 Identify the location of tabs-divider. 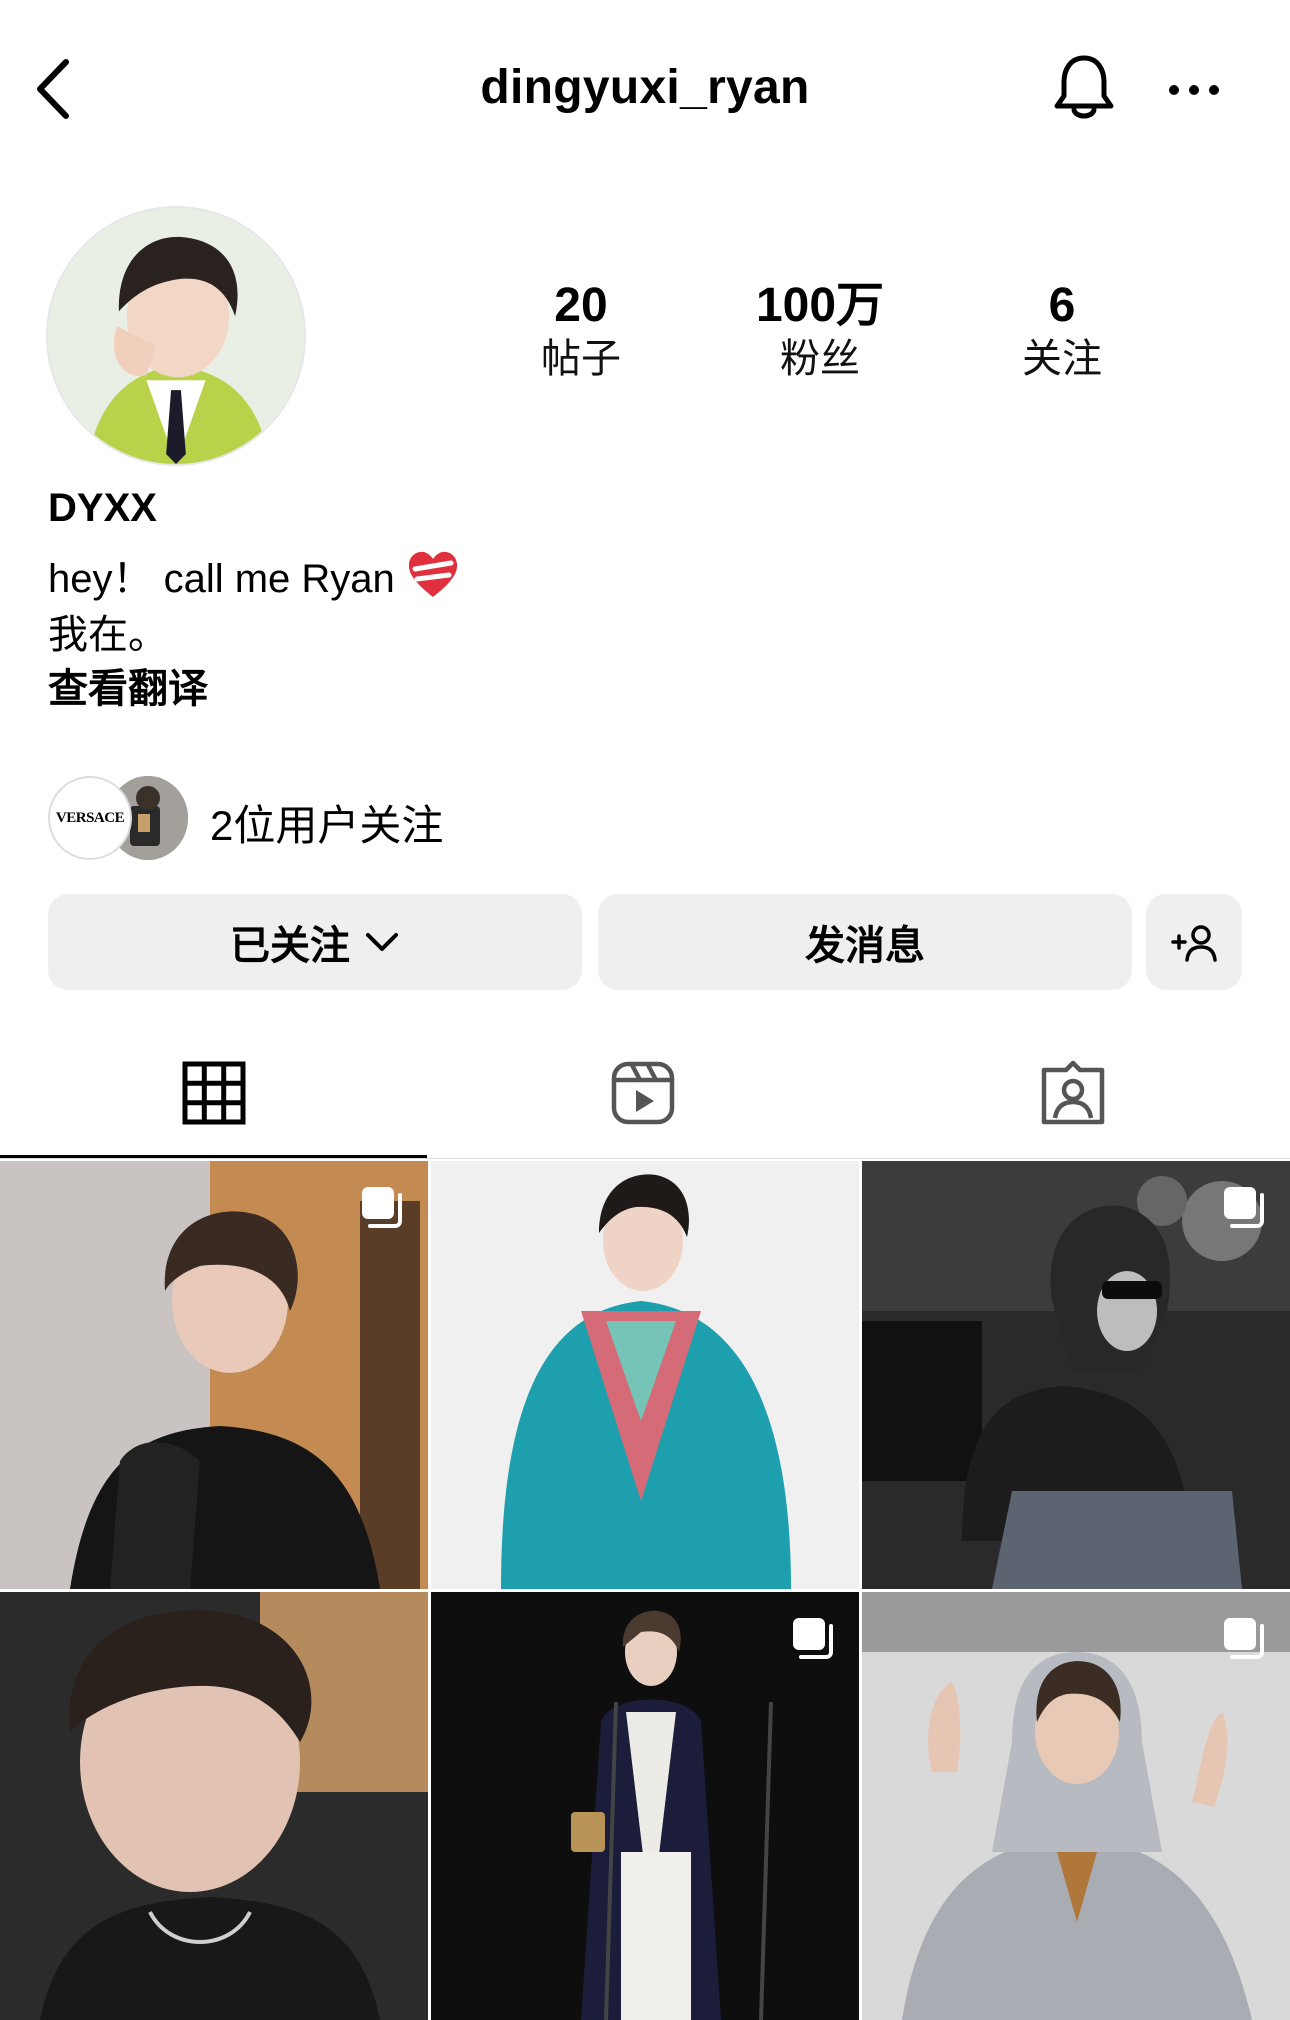
(645, 1158).